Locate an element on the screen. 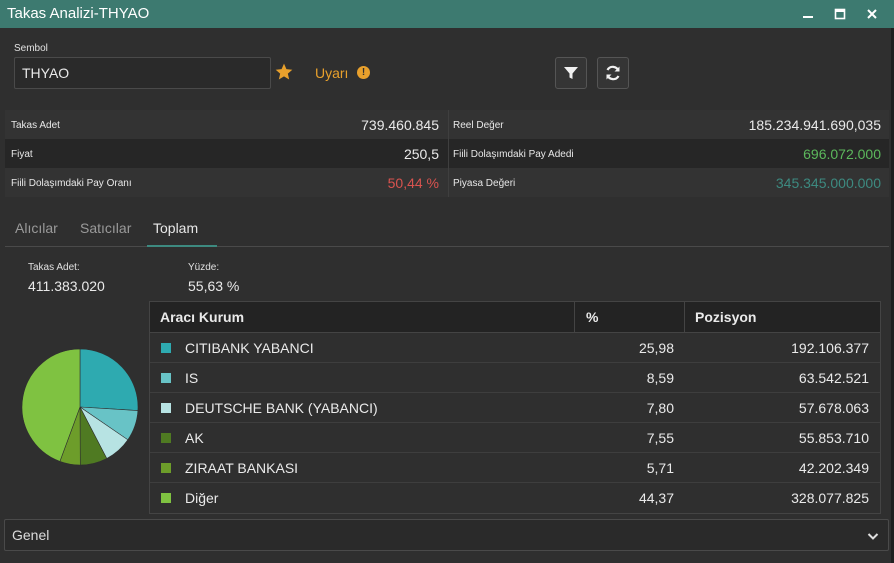 The height and width of the screenshot is (563, 894). alert-icon: ! is located at coordinates (363, 72).